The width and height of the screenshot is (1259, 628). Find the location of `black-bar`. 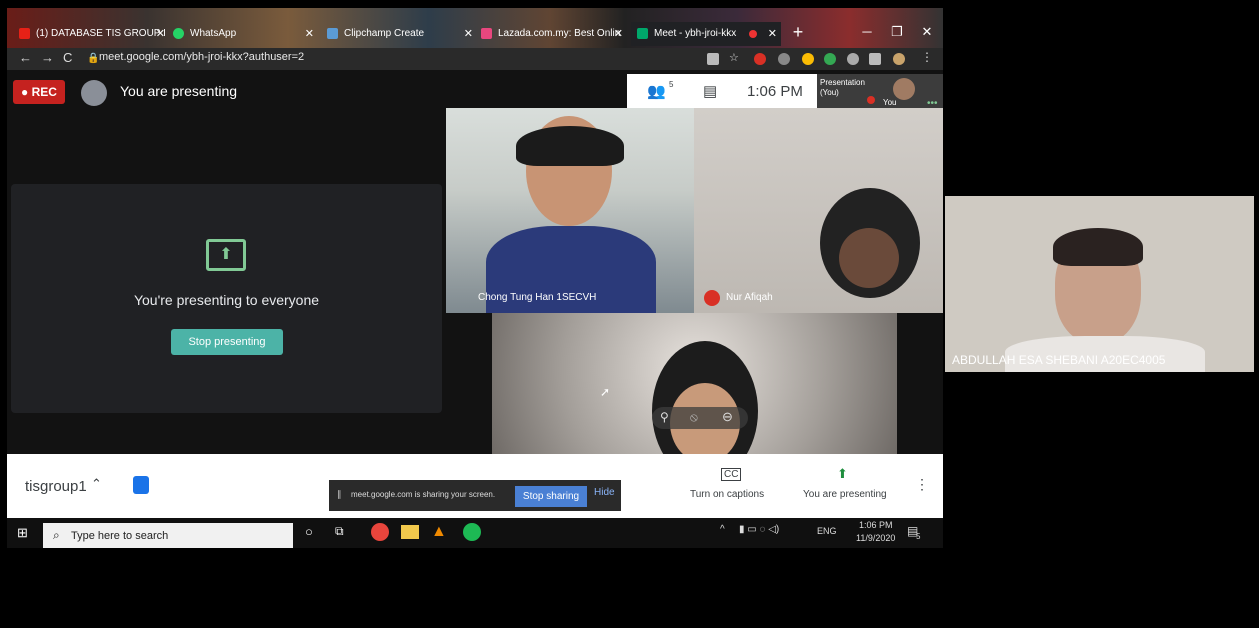

black-bar is located at coordinates (475, 586).